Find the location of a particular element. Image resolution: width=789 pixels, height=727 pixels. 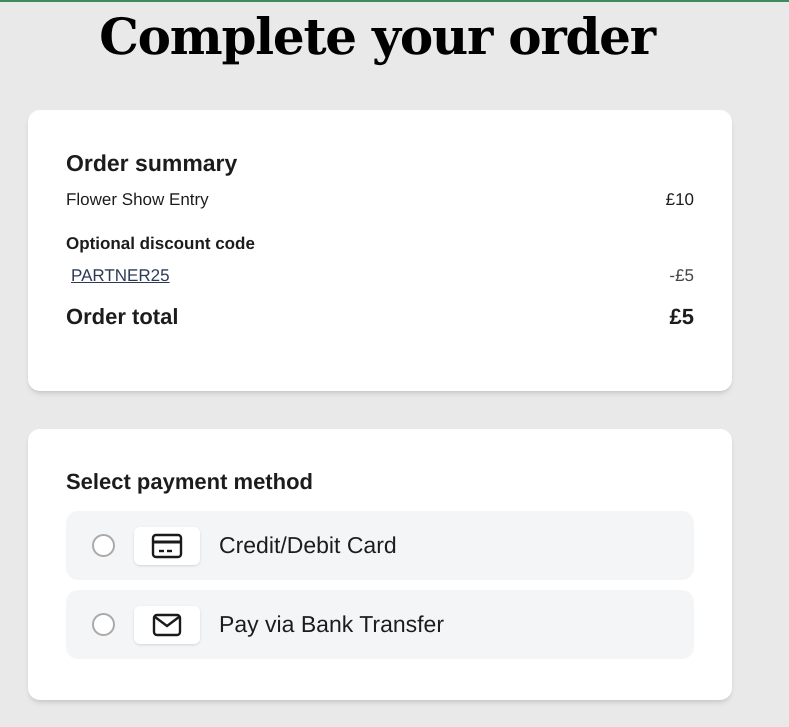

discount-code-link: PARTNER25 is located at coordinates (120, 276).